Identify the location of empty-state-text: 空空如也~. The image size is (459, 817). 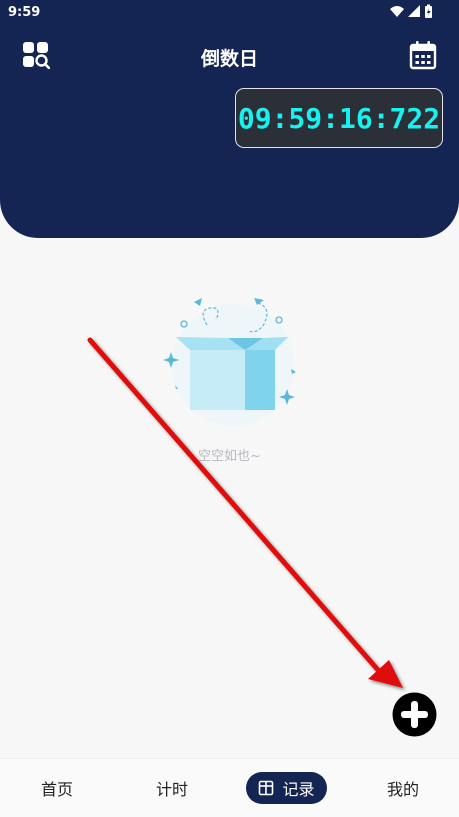
(229, 456).